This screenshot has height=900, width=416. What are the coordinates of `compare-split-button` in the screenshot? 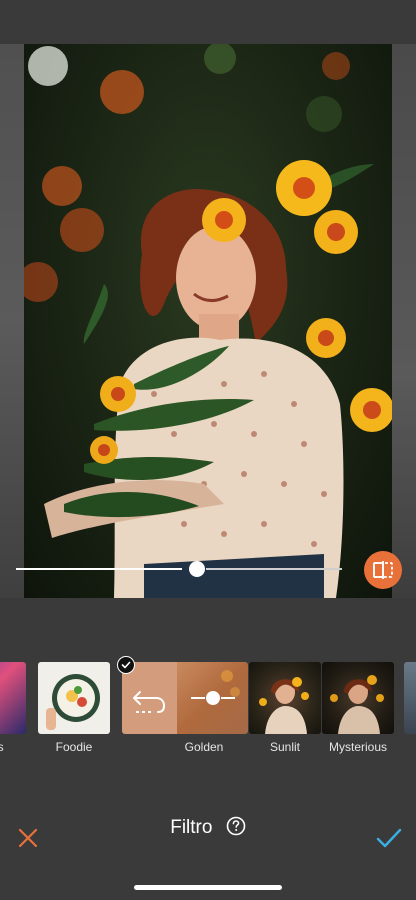 It's located at (383, 570).